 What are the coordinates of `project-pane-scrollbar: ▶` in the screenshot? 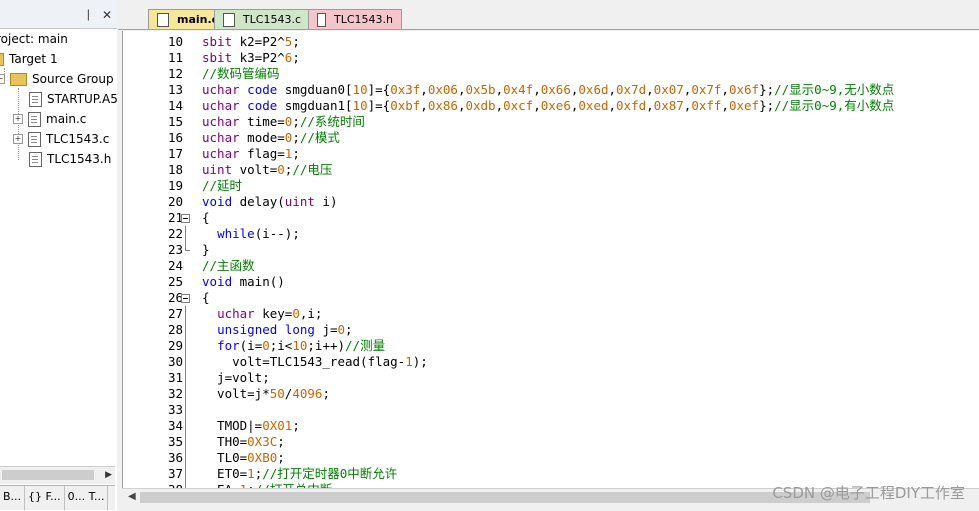 It's located at (57, 475).